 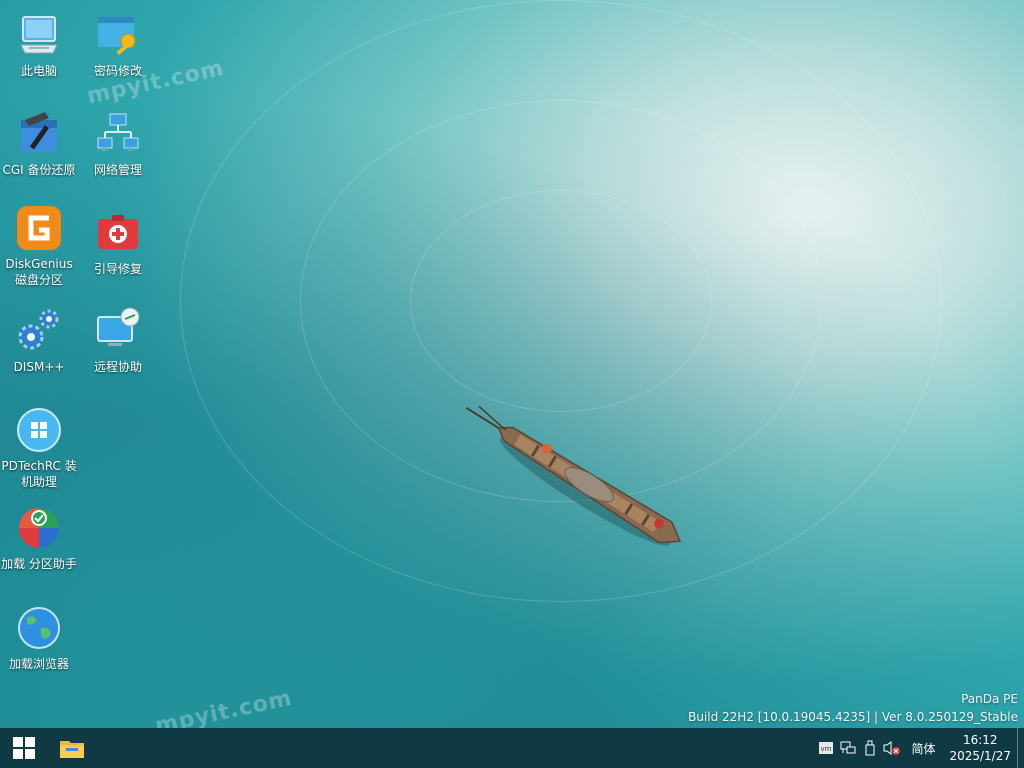 What do you see at coordinates (39, 564) in the screenshot?
I see `desktop-icon-label: 加载 分区助手` at bounding box center [39, 564].